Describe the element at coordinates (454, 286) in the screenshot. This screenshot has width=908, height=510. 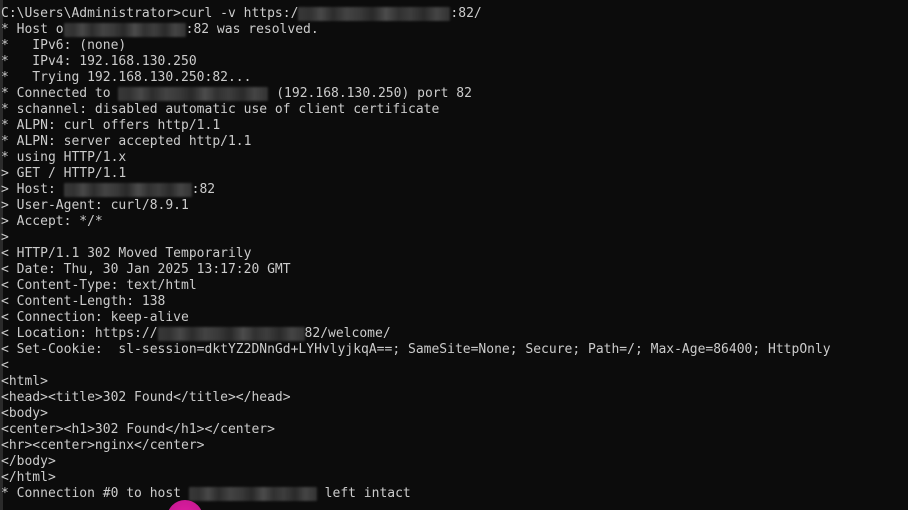
I see `response-content-type-line: < Content-Type: text/html` at that location.